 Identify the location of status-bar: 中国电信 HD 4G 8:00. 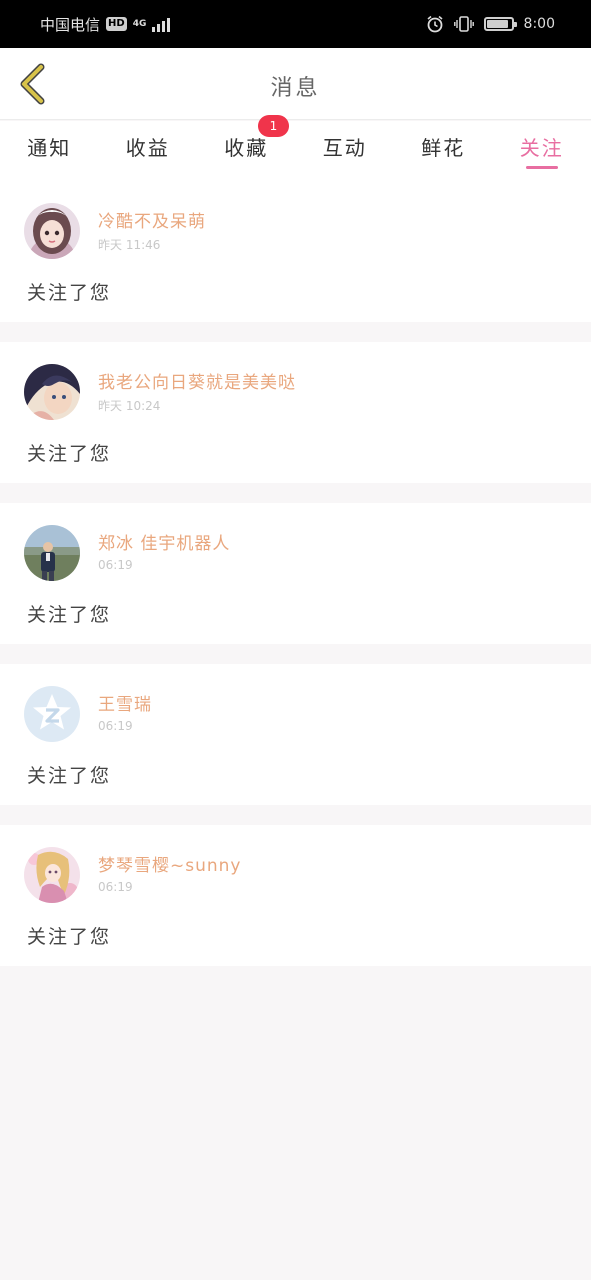
(295, 24).